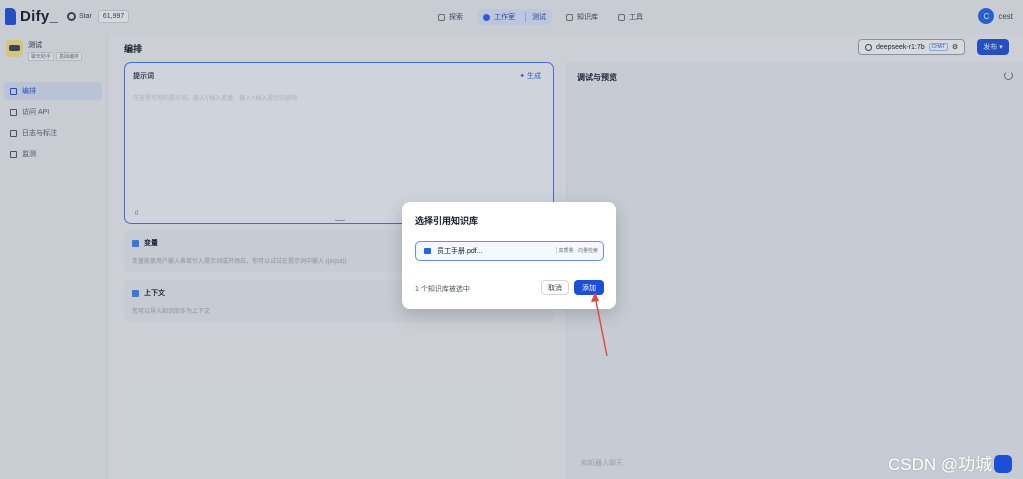 Image resolution: width=1023 pixels, height=479 pixels. What do you see at coordinates (1003, 464) in the screenshot?
I see `floating-action-button` at bounding box center [1003, 464].